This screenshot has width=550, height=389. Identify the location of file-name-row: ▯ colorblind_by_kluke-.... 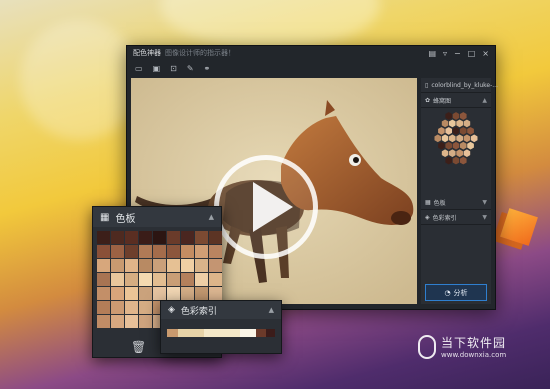
(459, 85).